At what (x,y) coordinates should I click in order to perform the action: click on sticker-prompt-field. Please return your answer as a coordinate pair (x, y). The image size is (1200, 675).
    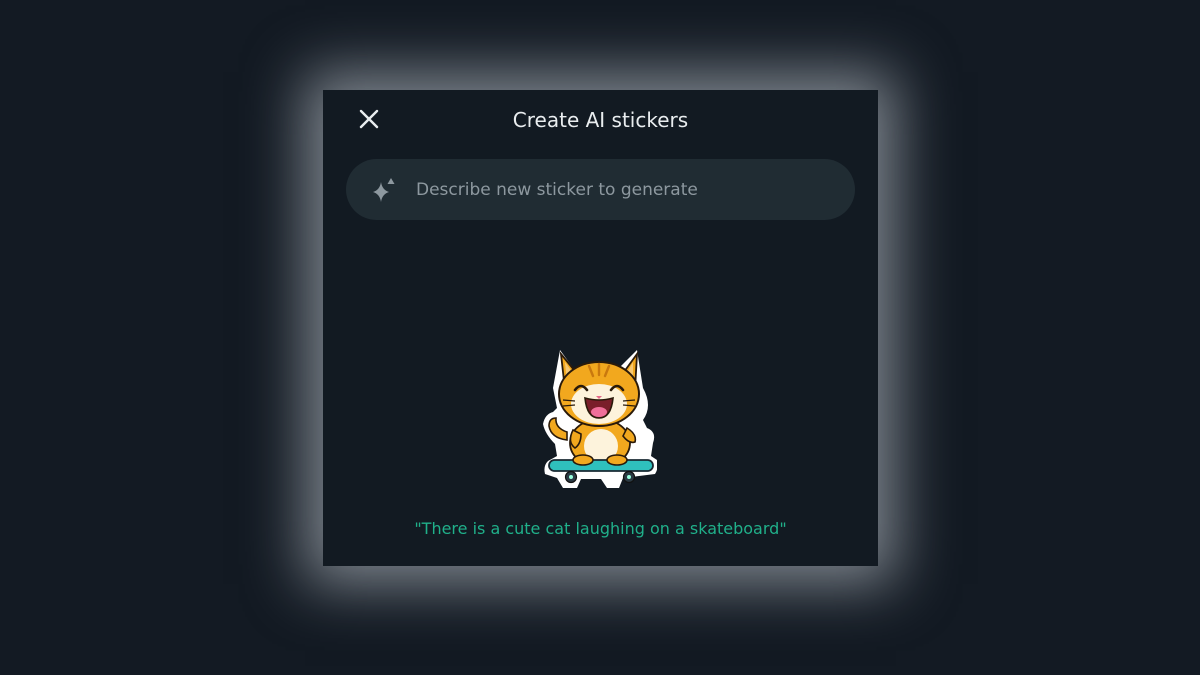
    Looking at the image, I should click on (600, 189).